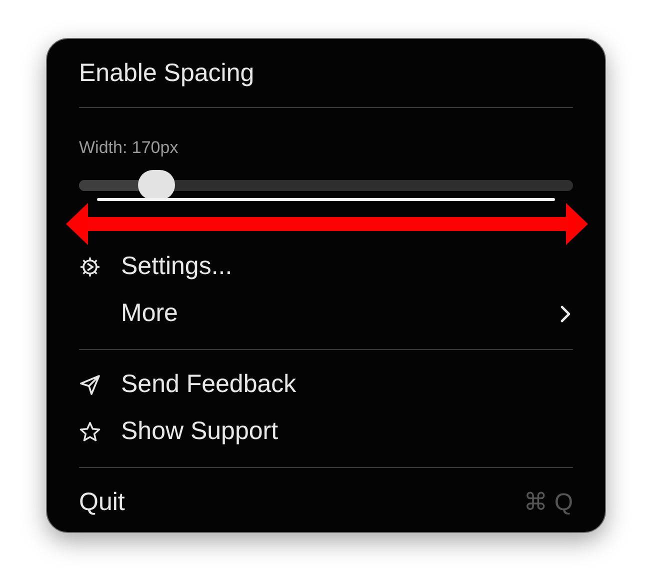  What do you see at coordinates (208, 384) in the screenshot?
I see `menu-item-label: Send Feedback` at bounding box center [208, 384].